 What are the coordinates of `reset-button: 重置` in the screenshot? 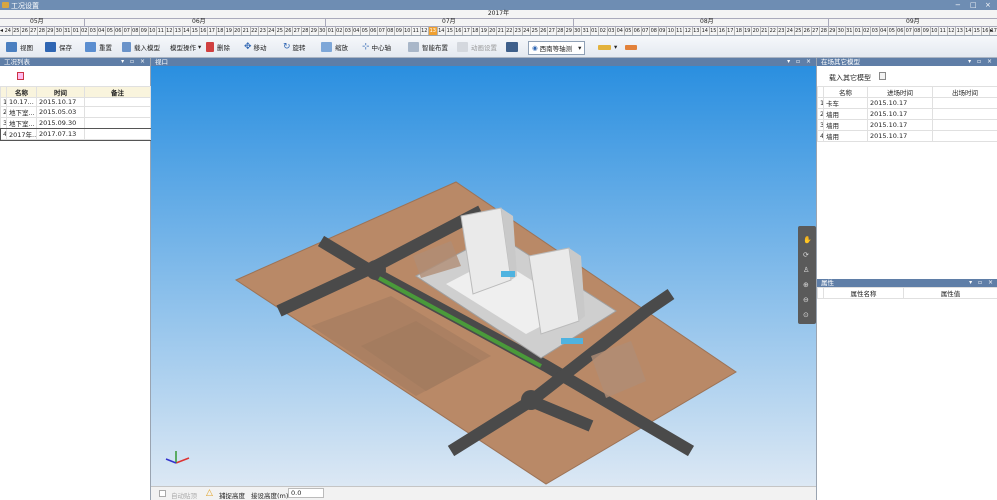 It's located at (98, 47).